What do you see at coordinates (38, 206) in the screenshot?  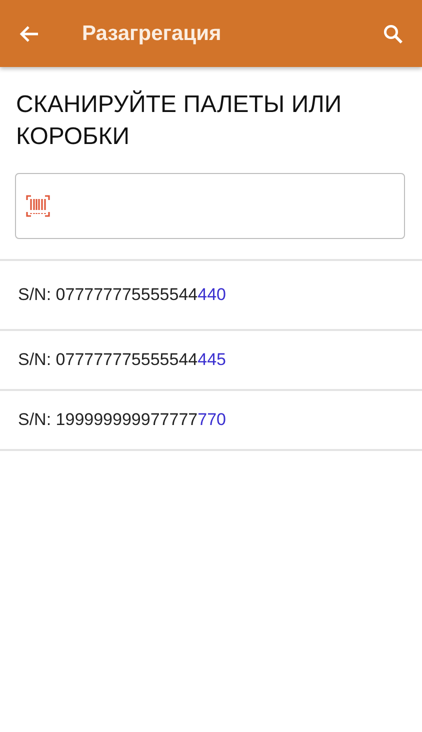 I see `barcode-icon` at bounding box center [38, 206].